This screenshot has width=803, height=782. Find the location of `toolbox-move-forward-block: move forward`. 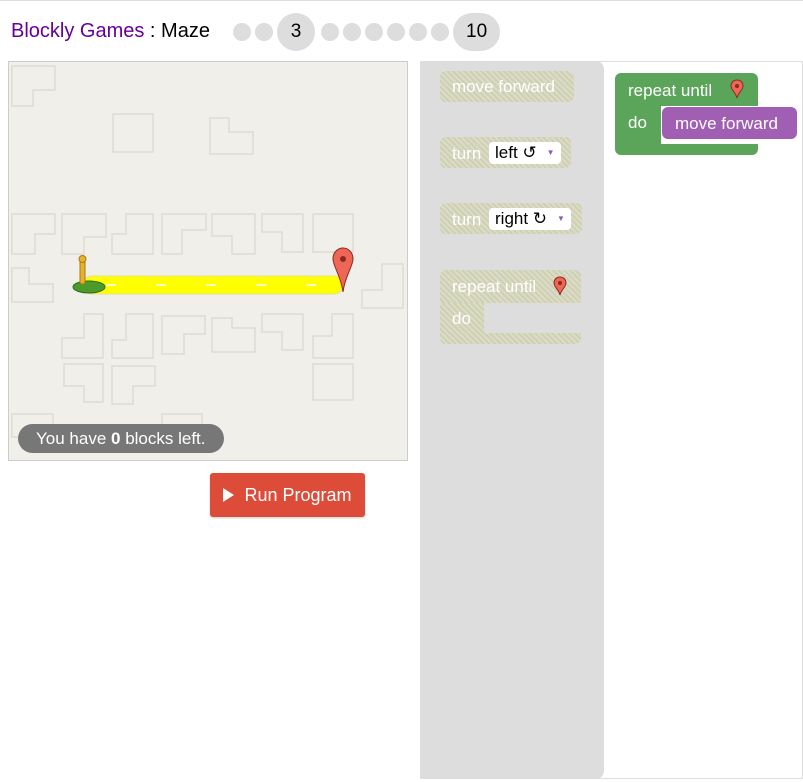

toolbox-move-forward-block: move forward is located at coordinates (507, 86).